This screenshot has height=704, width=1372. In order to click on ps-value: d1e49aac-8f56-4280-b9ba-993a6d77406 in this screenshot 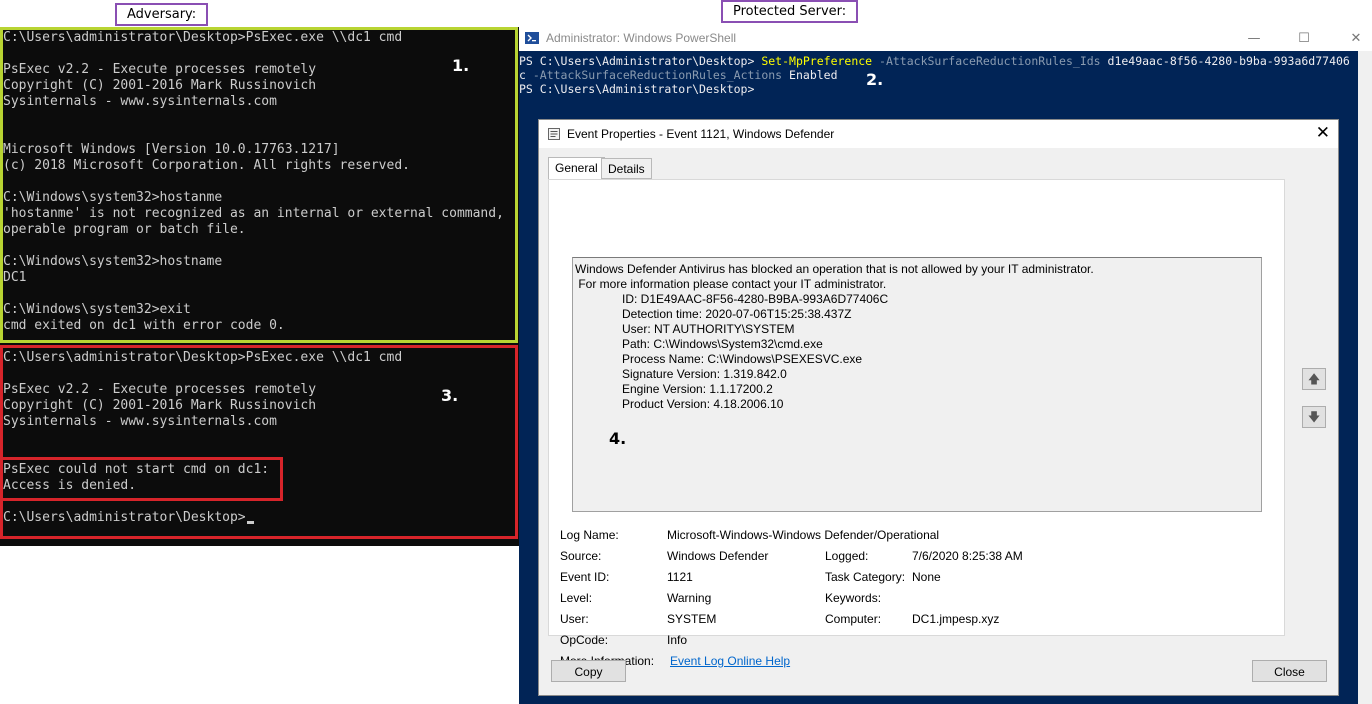, I will do `click(1225, 61)`.